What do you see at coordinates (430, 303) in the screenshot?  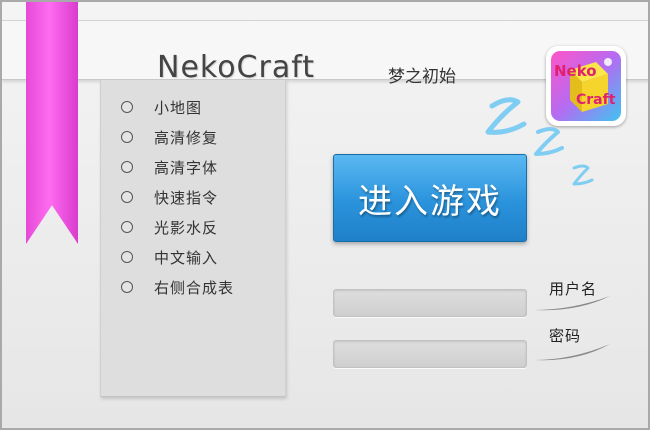 I see `username-field` at bounding box center [430, 303].